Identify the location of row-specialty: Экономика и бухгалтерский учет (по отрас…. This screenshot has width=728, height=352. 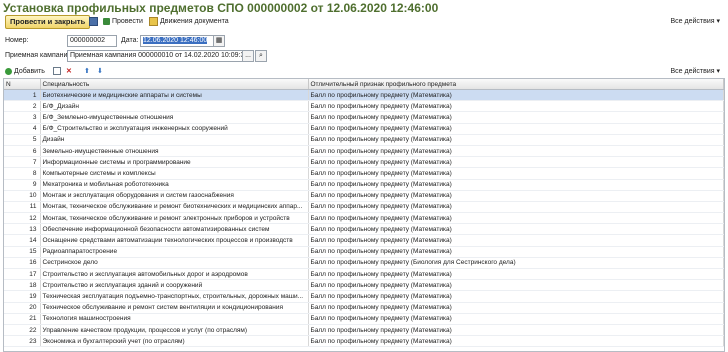
(174, 341).